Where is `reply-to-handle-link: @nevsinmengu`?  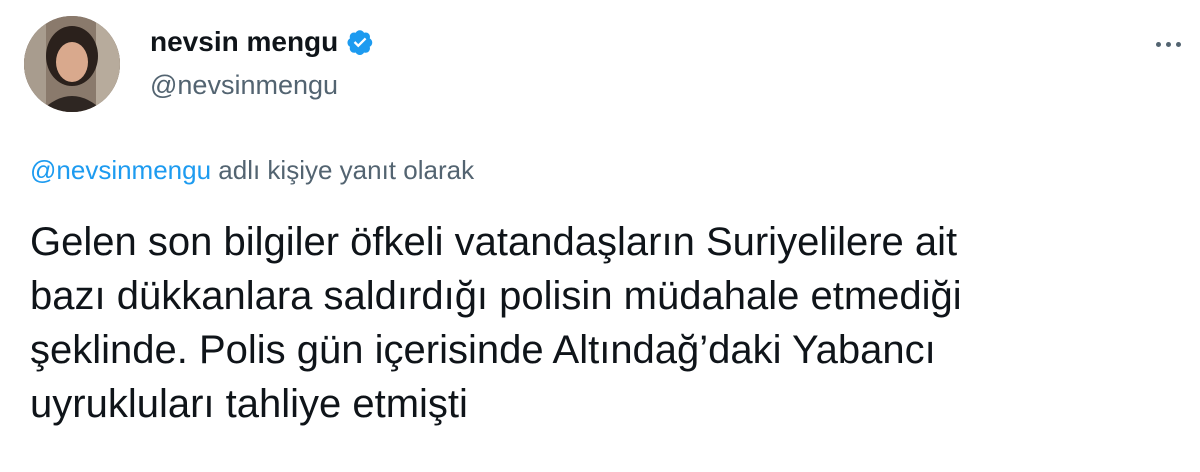 reply-to-handle-link: @nevsinmengu is located at coordinates (120, 170).